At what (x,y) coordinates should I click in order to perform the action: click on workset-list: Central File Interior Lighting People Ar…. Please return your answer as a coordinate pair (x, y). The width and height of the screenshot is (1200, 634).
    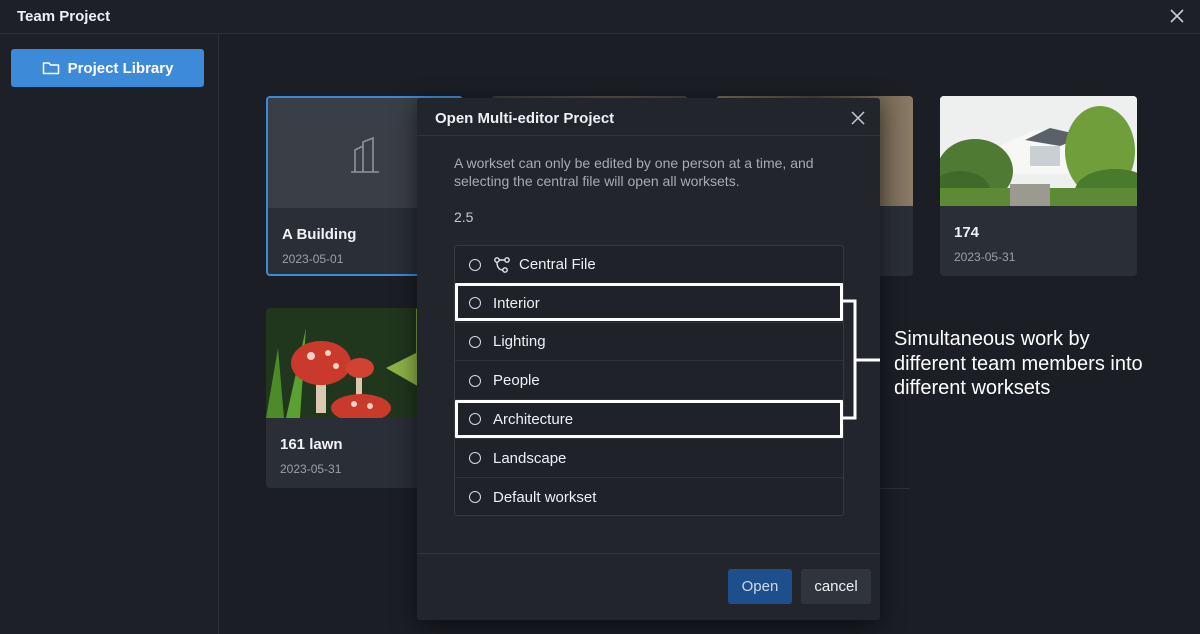
    Looking at the image, I should click on (649, 380).